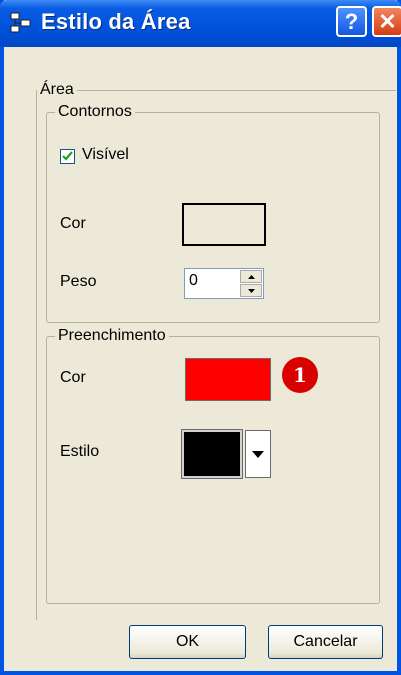 This screenshot has width=401, height=675. I want to click on fill-color-label: Cor, so click(73, 377).